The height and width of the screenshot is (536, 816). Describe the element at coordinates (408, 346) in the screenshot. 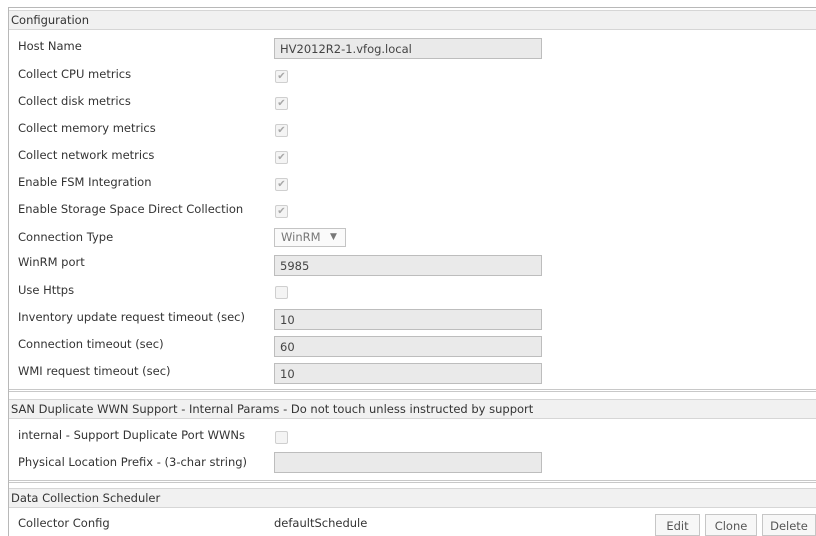

I see `connection-timeout-field` at that location.